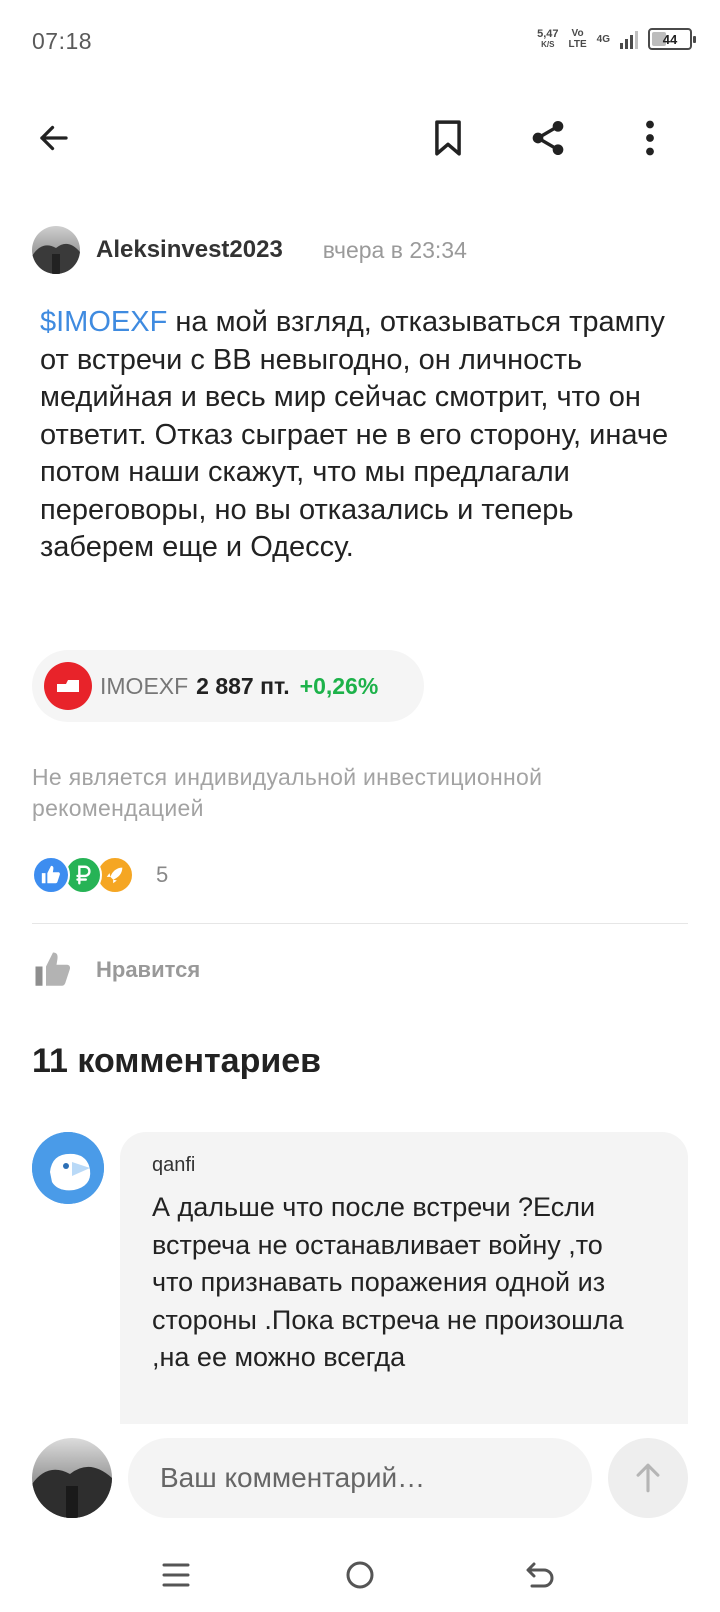  Describe the element at coordinates (72, 1478) in the screenshot. I see `user-avatar` at that location.